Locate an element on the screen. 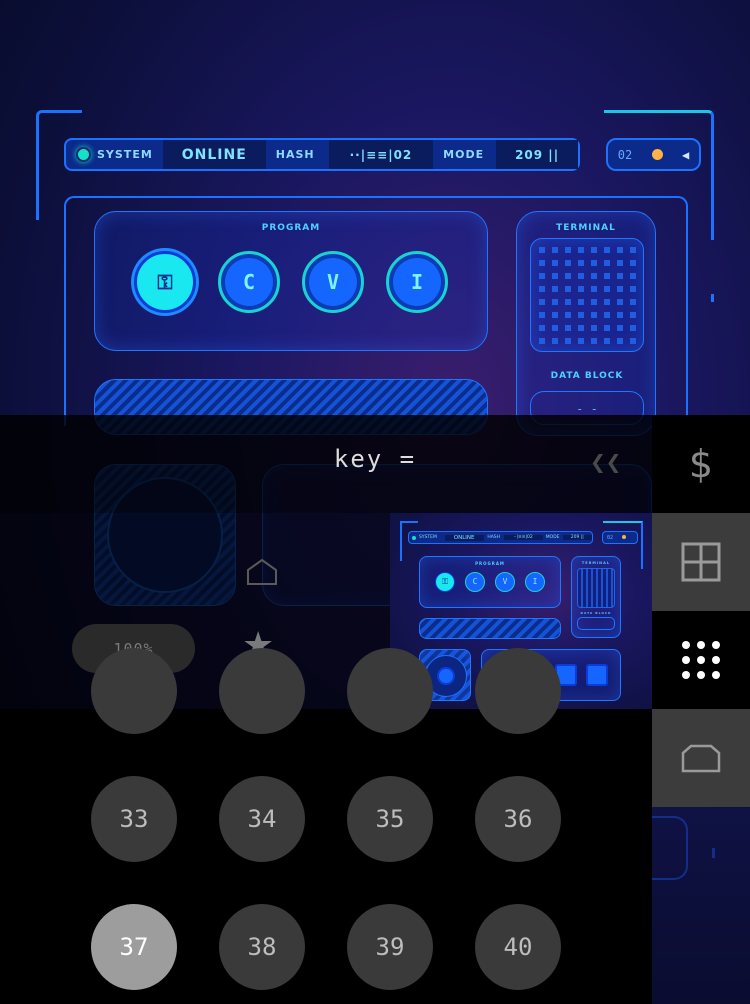 The height and width of the screenshot is (1004, 750). thumb-terminal-panel: TERMINAL DATA BLOCK is located at coordinates (596, 597).